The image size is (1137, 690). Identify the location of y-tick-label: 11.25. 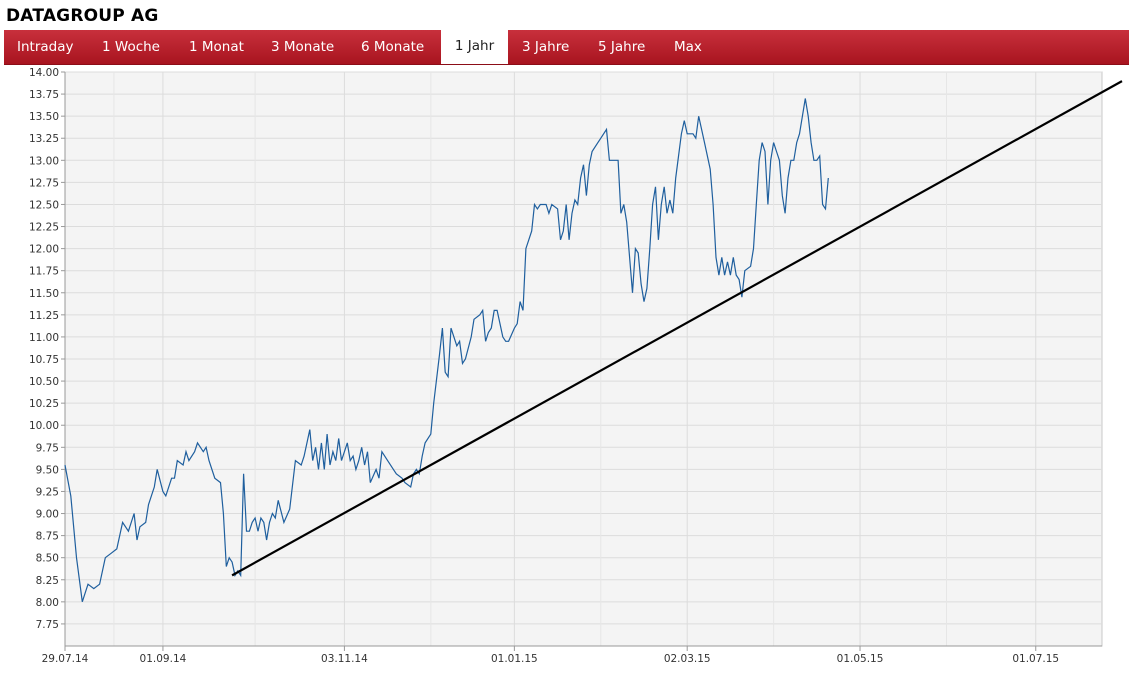
(44, 316).